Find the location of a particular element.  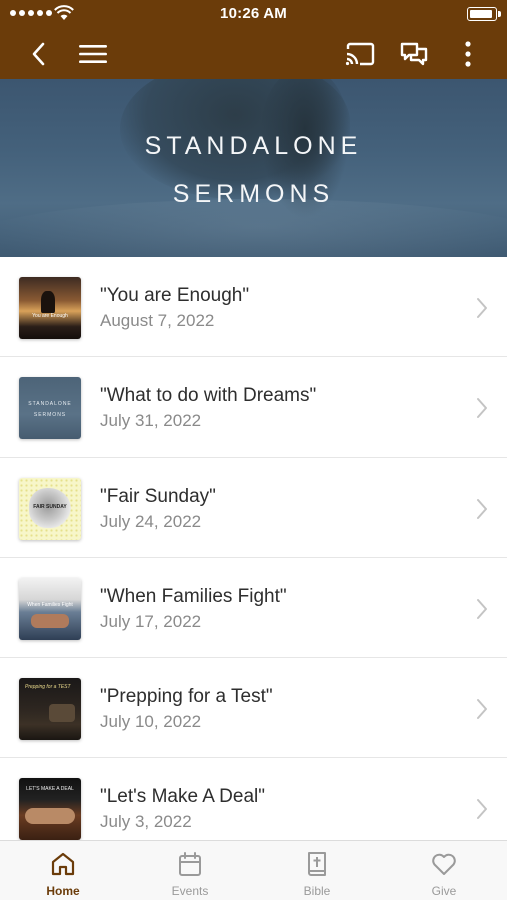

sermon-title: "Let's Make A Deal" is located at coordinates (182, 797).